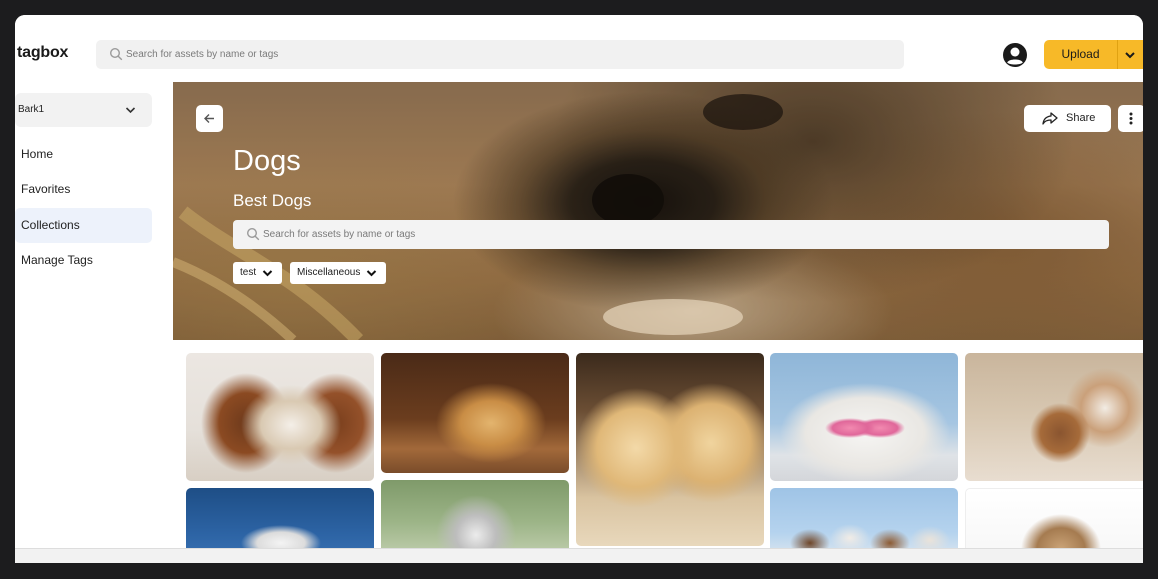 The height and width of the screenshot is (579, 1158). I want to click on collection-search-input, so click(678, 234).